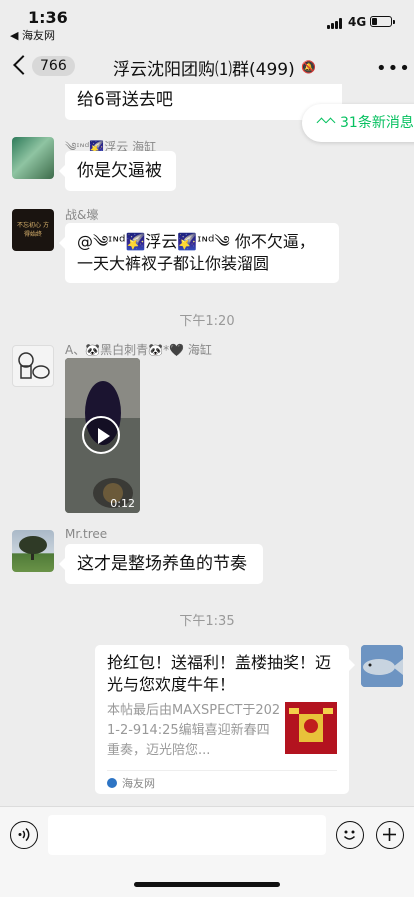 This screenshot has width=414, height=897. I want to click on message-bubble: @༄ᶦᶰᵈ🌠浮云🌠ᶦᶰᵈ༄ 你不欠逼， 一天大裤衩子都让你装溜圆, so click(199, 253).